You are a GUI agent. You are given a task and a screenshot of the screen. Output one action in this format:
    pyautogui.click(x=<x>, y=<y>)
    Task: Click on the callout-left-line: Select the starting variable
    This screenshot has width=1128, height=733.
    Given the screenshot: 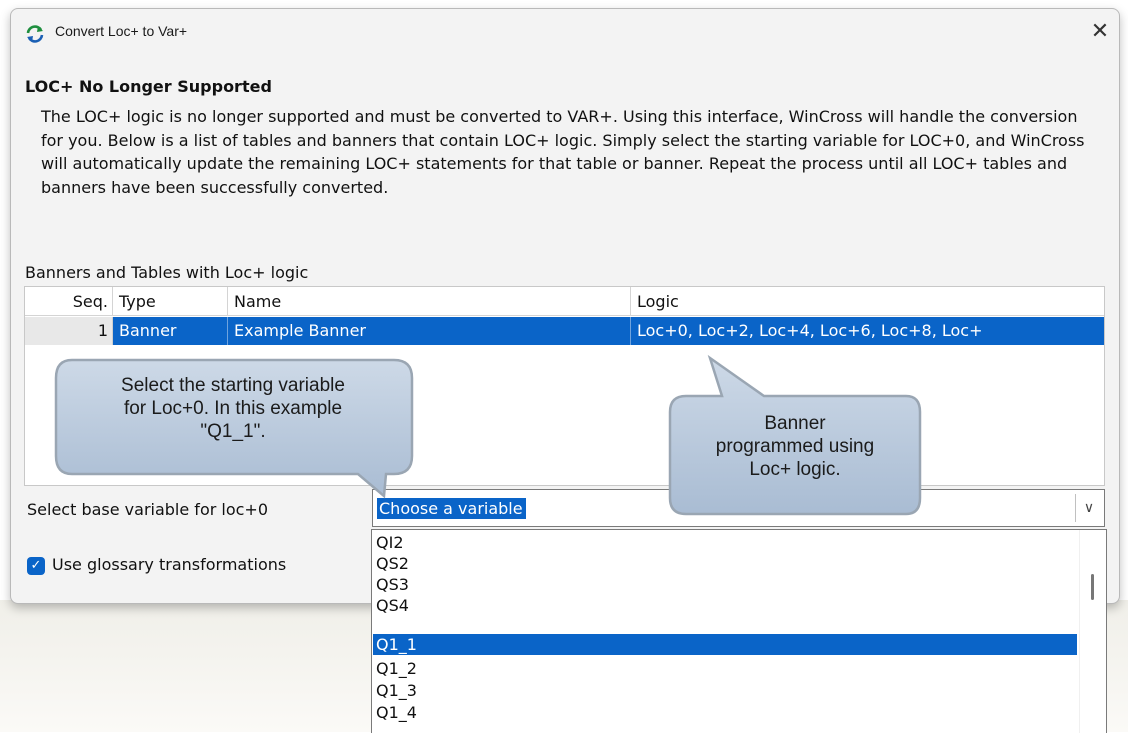 What is the action you would take?
    pyautogui.click(x=233, y=385)
    